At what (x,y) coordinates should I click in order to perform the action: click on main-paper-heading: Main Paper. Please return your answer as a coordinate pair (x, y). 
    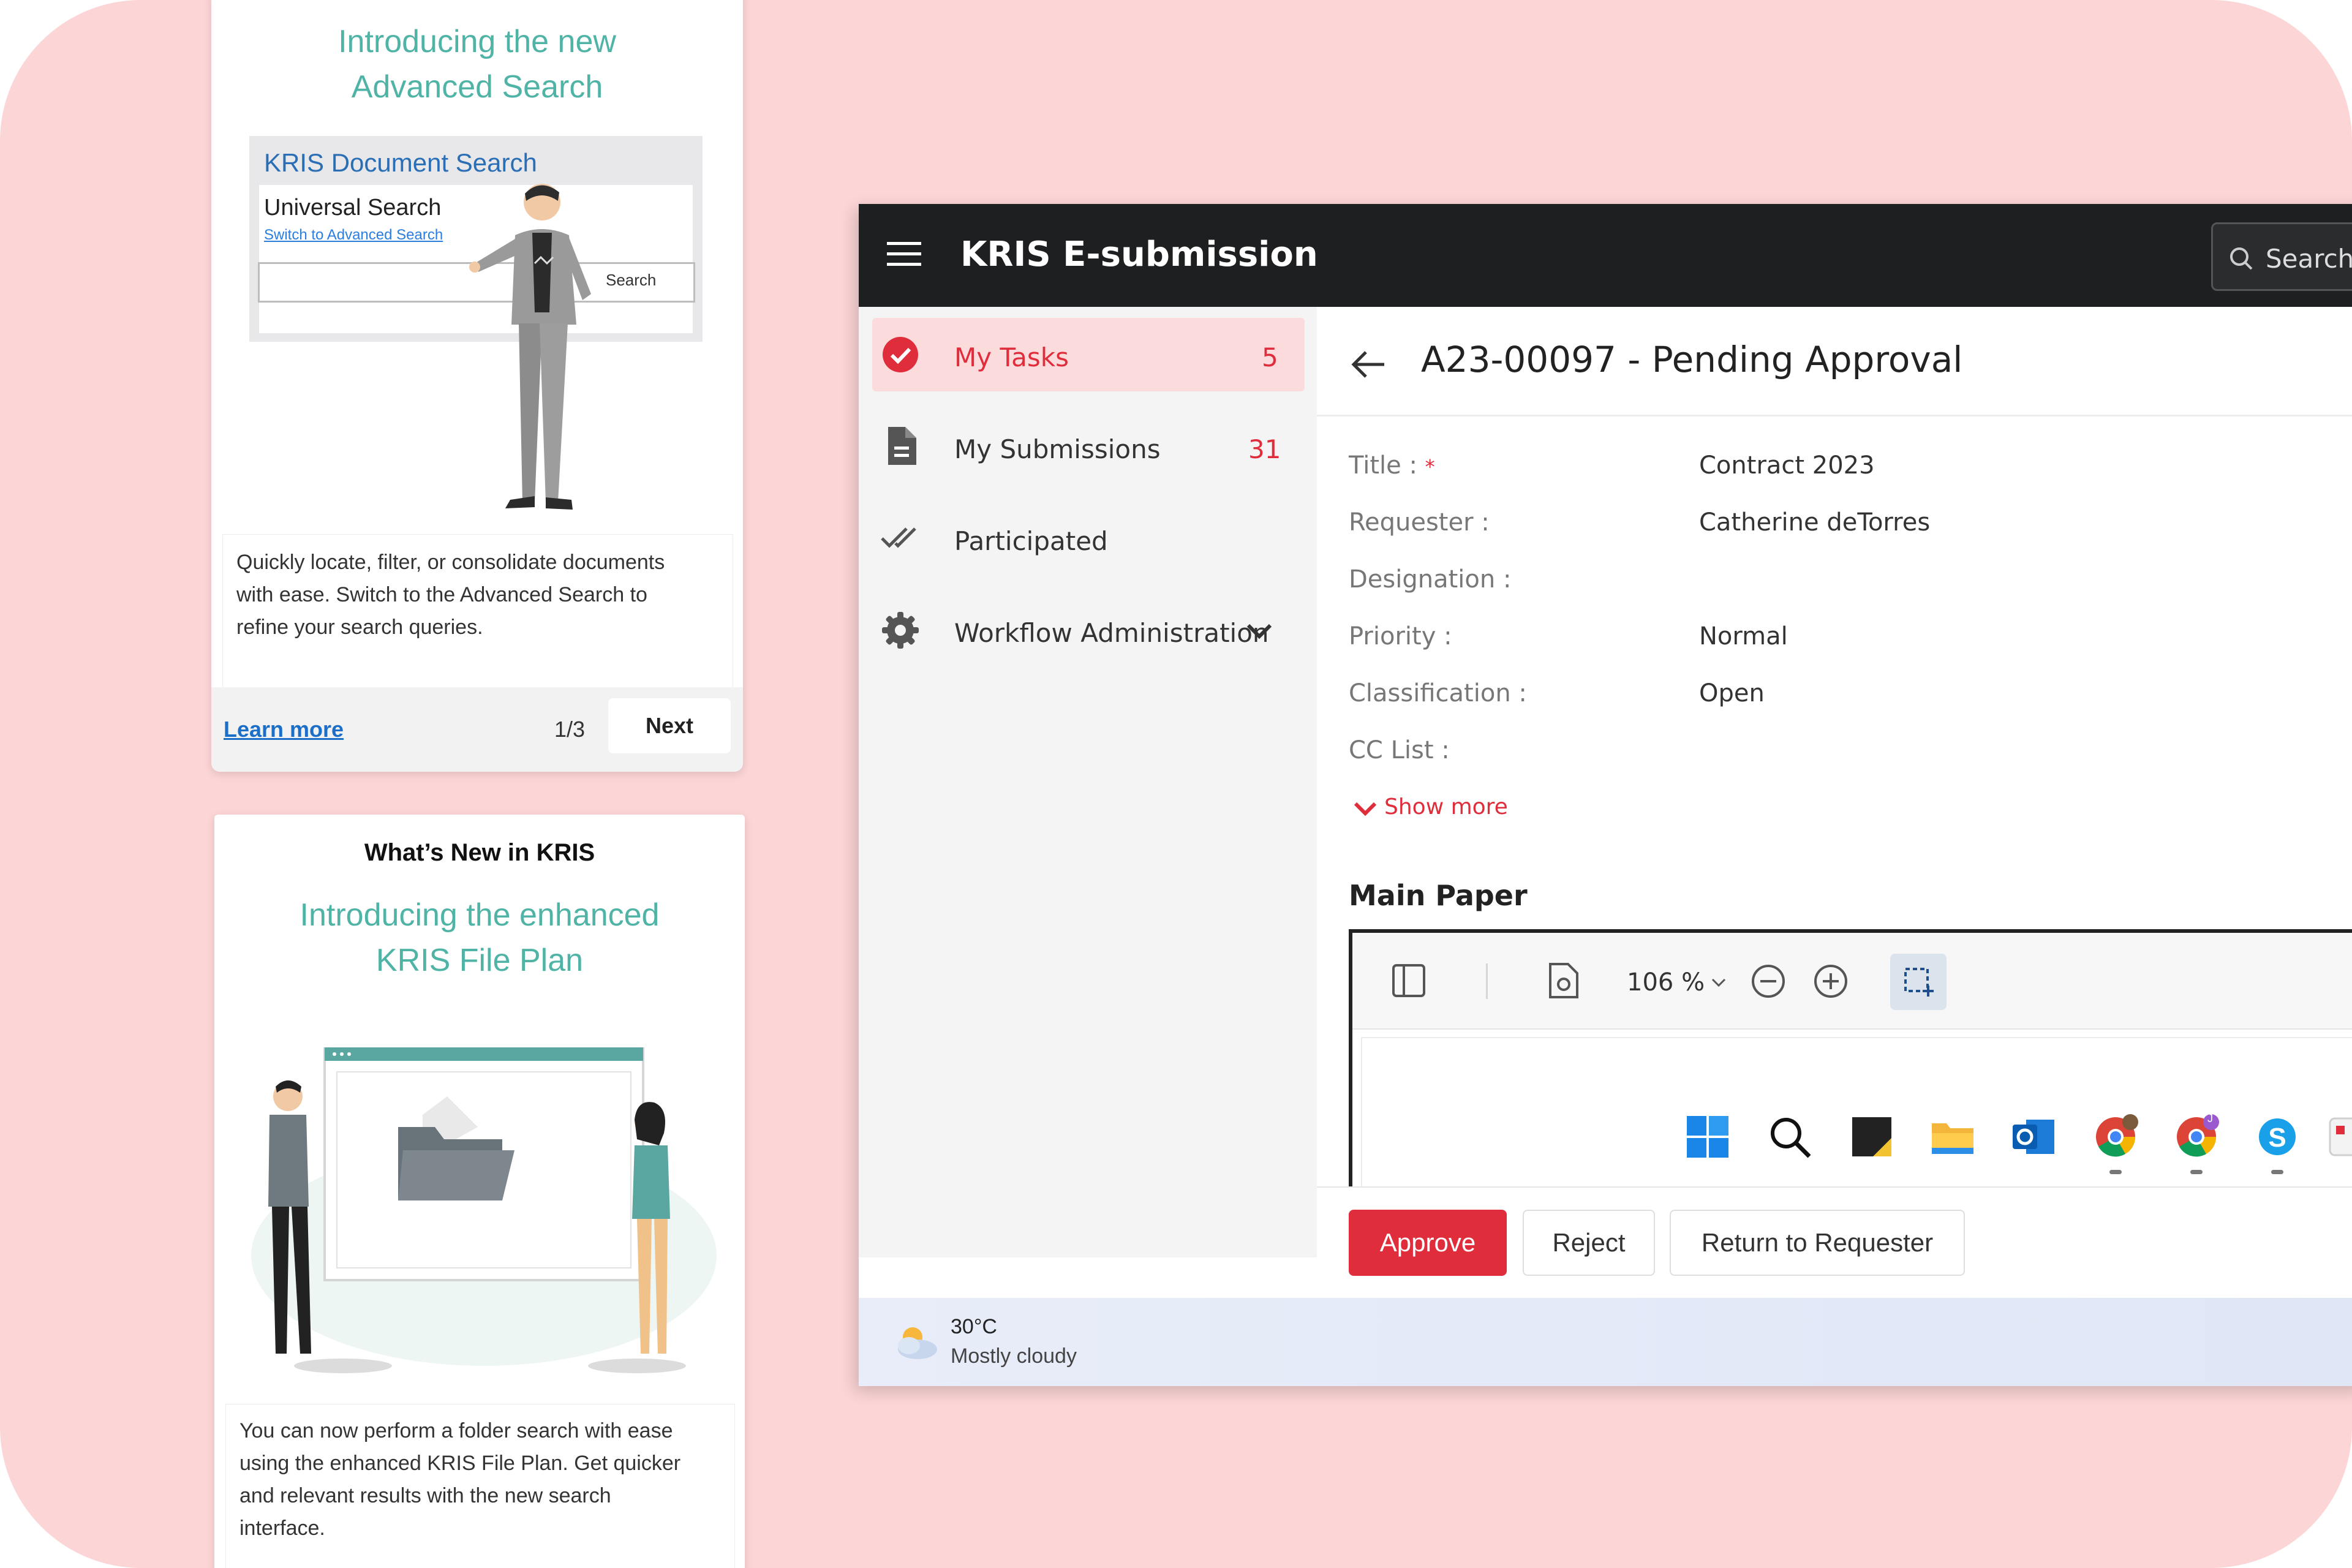
    Looking at the image, I should click on (1438, 896).